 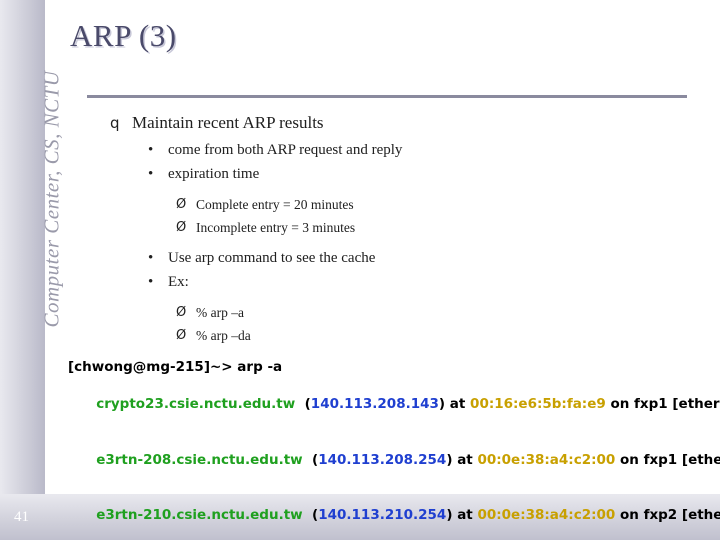 What do you see at coordinates (123, 35) in the screenshot?
I see `page-title: ARP (3)` at bounding box center [123, 35].